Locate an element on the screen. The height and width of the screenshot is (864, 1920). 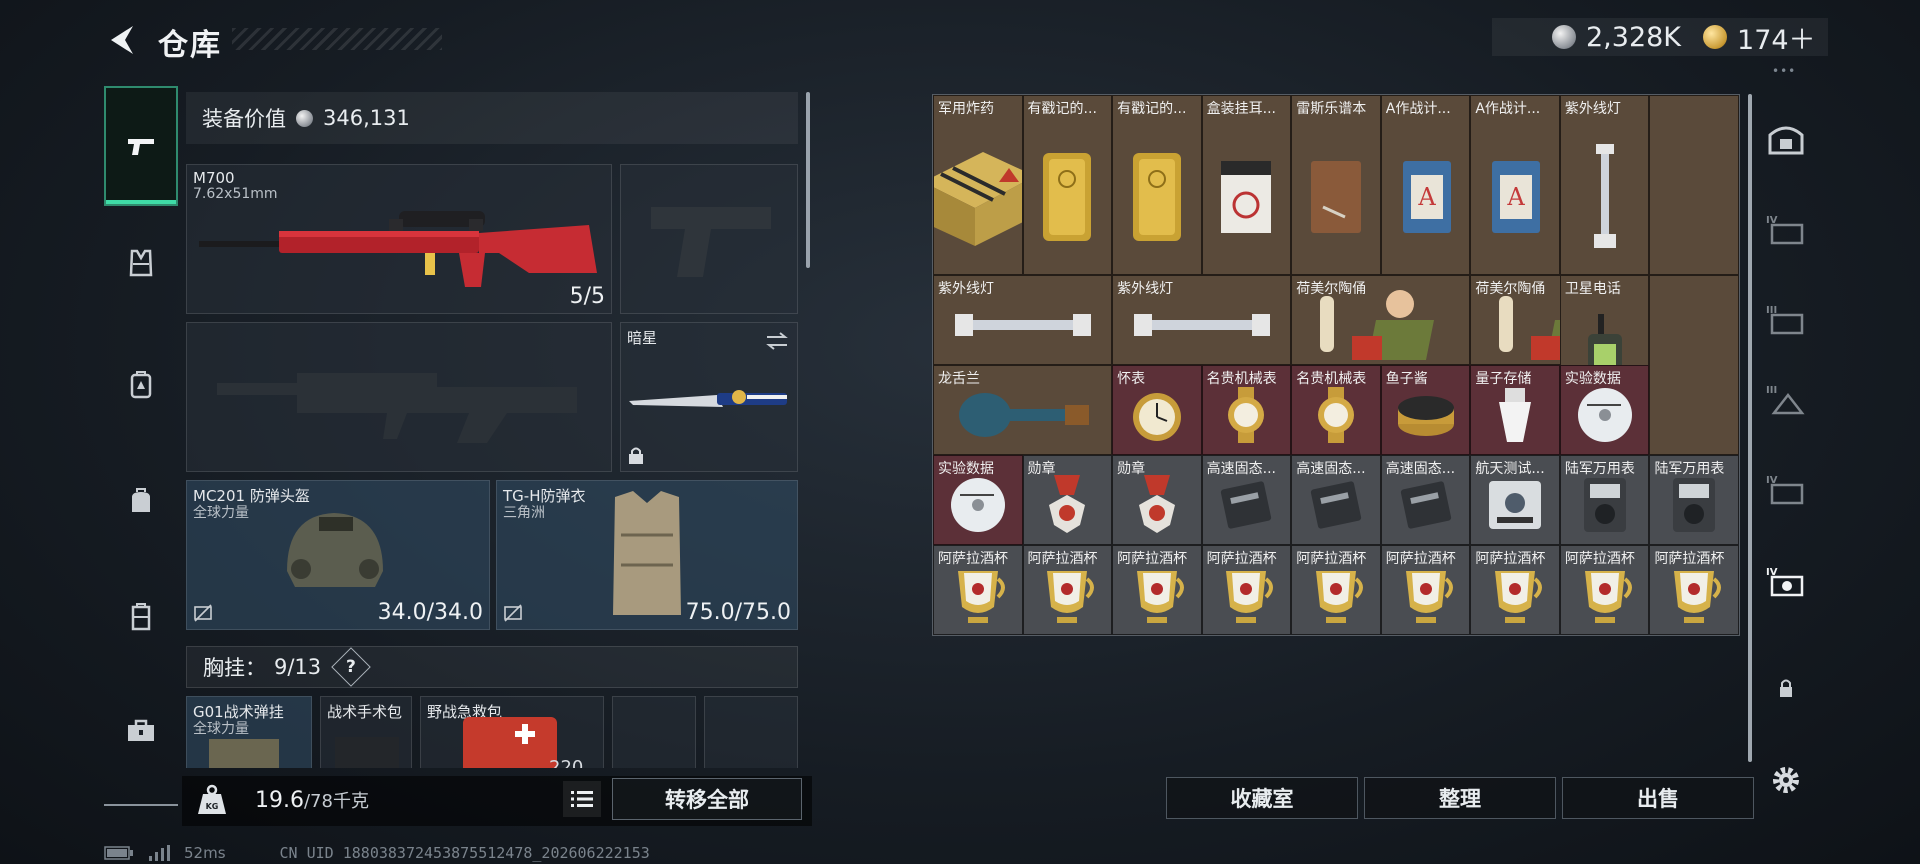
storage-item: 龙舌兰 is located at coordinates (1023, 410).